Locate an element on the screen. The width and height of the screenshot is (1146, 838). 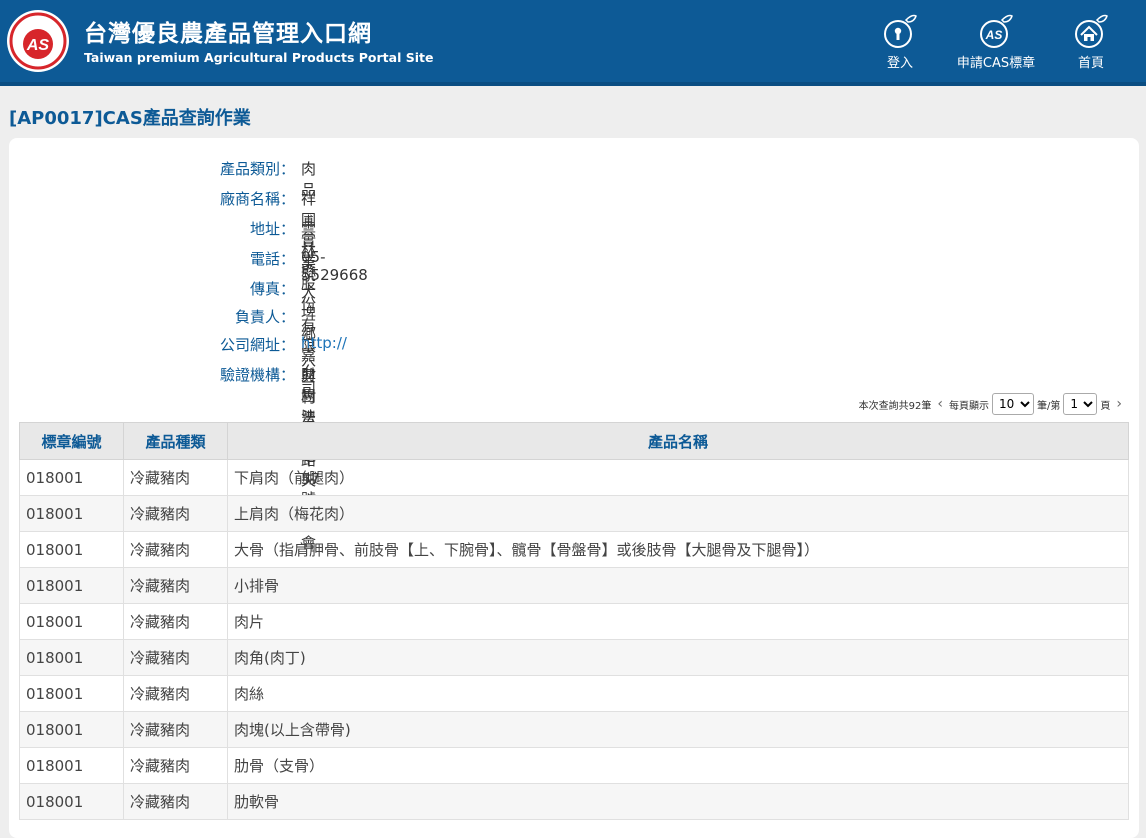
table-row: 018001 冷藏豬肉 肉絲 is located at coordinates (574, 693).